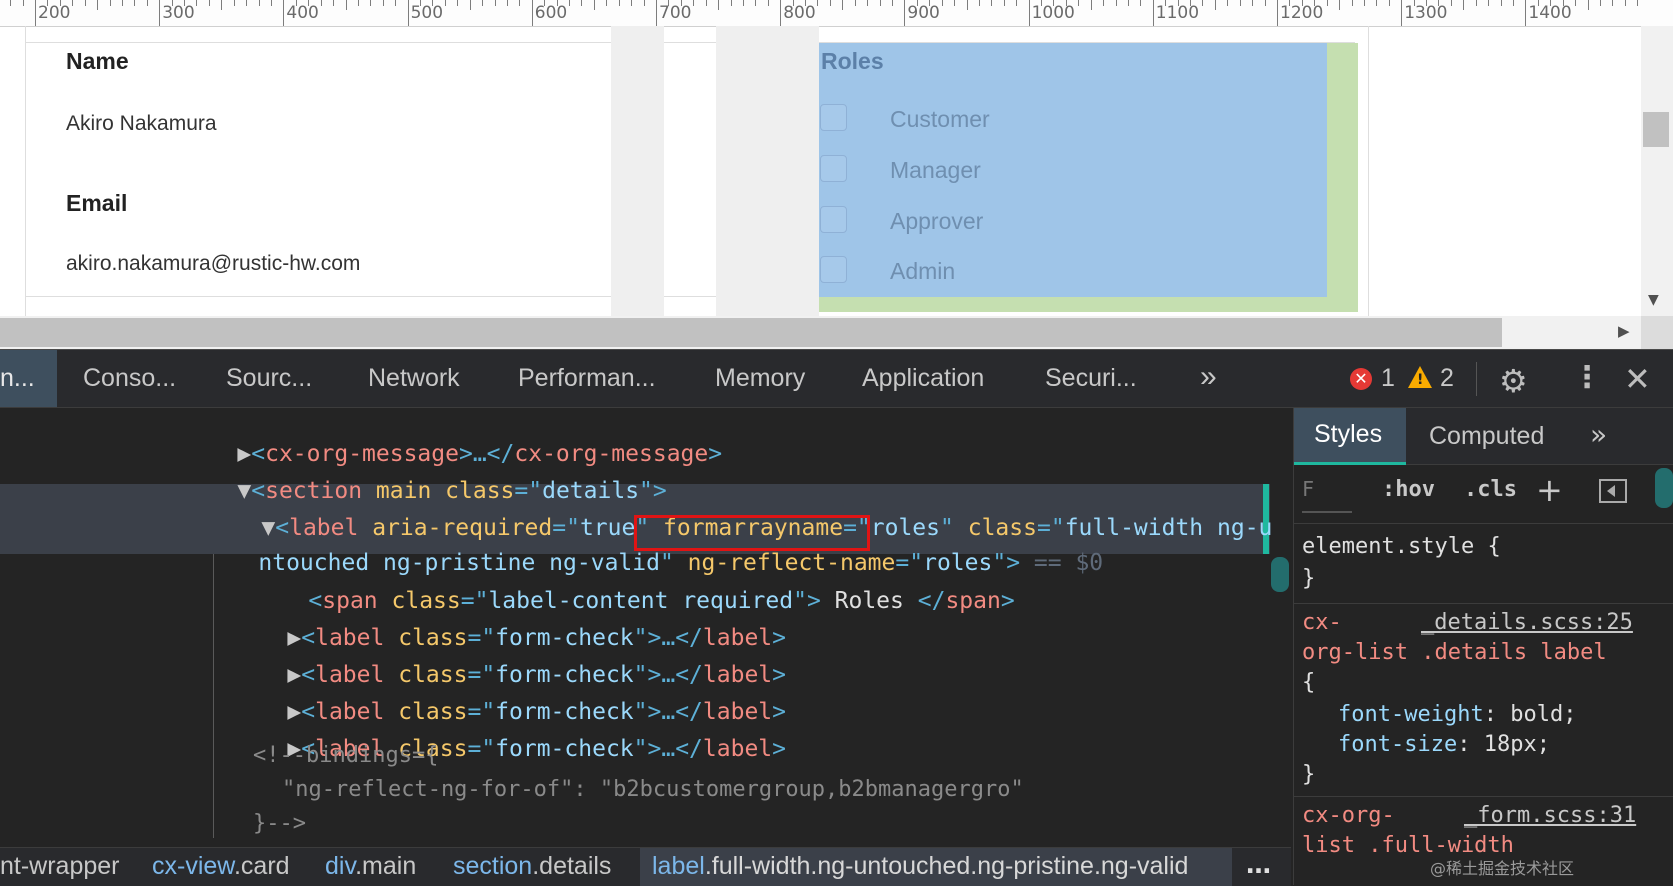  Describe the element at coordinates (1527, 623) in the screenshot. I see `rule-source-link: _details.scss:25` at that location.